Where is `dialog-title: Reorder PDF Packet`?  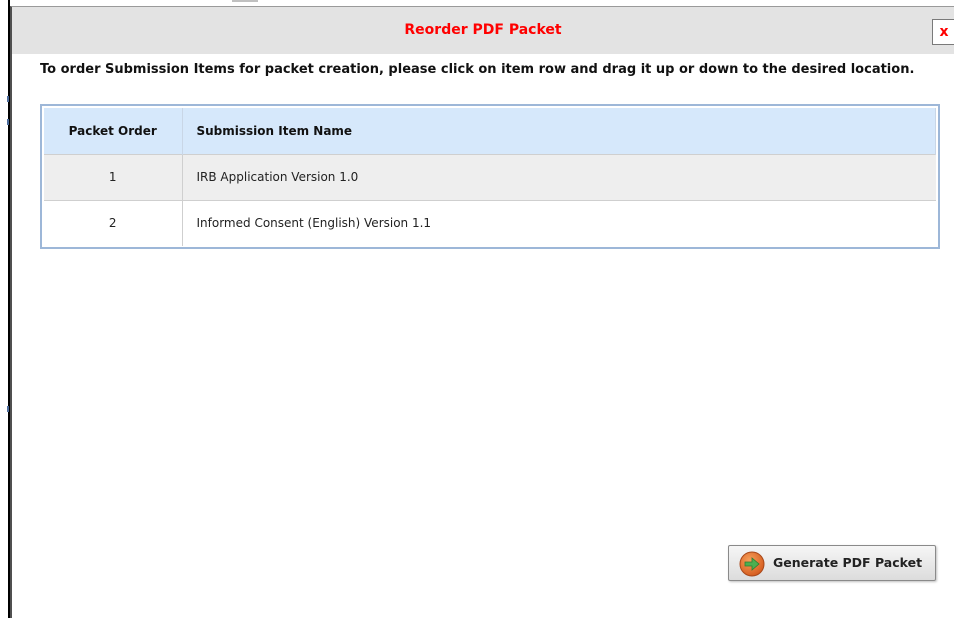
dialog-title: Reorder PDF Packet is located at coordinates (483, 30).